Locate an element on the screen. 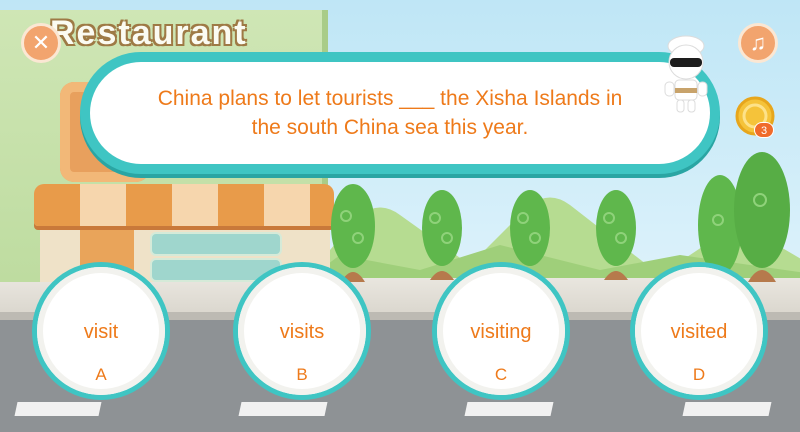 Image resolution: width=800 pixels, height=432 pixels. option-letter: D is located at coordinates (699, 374).